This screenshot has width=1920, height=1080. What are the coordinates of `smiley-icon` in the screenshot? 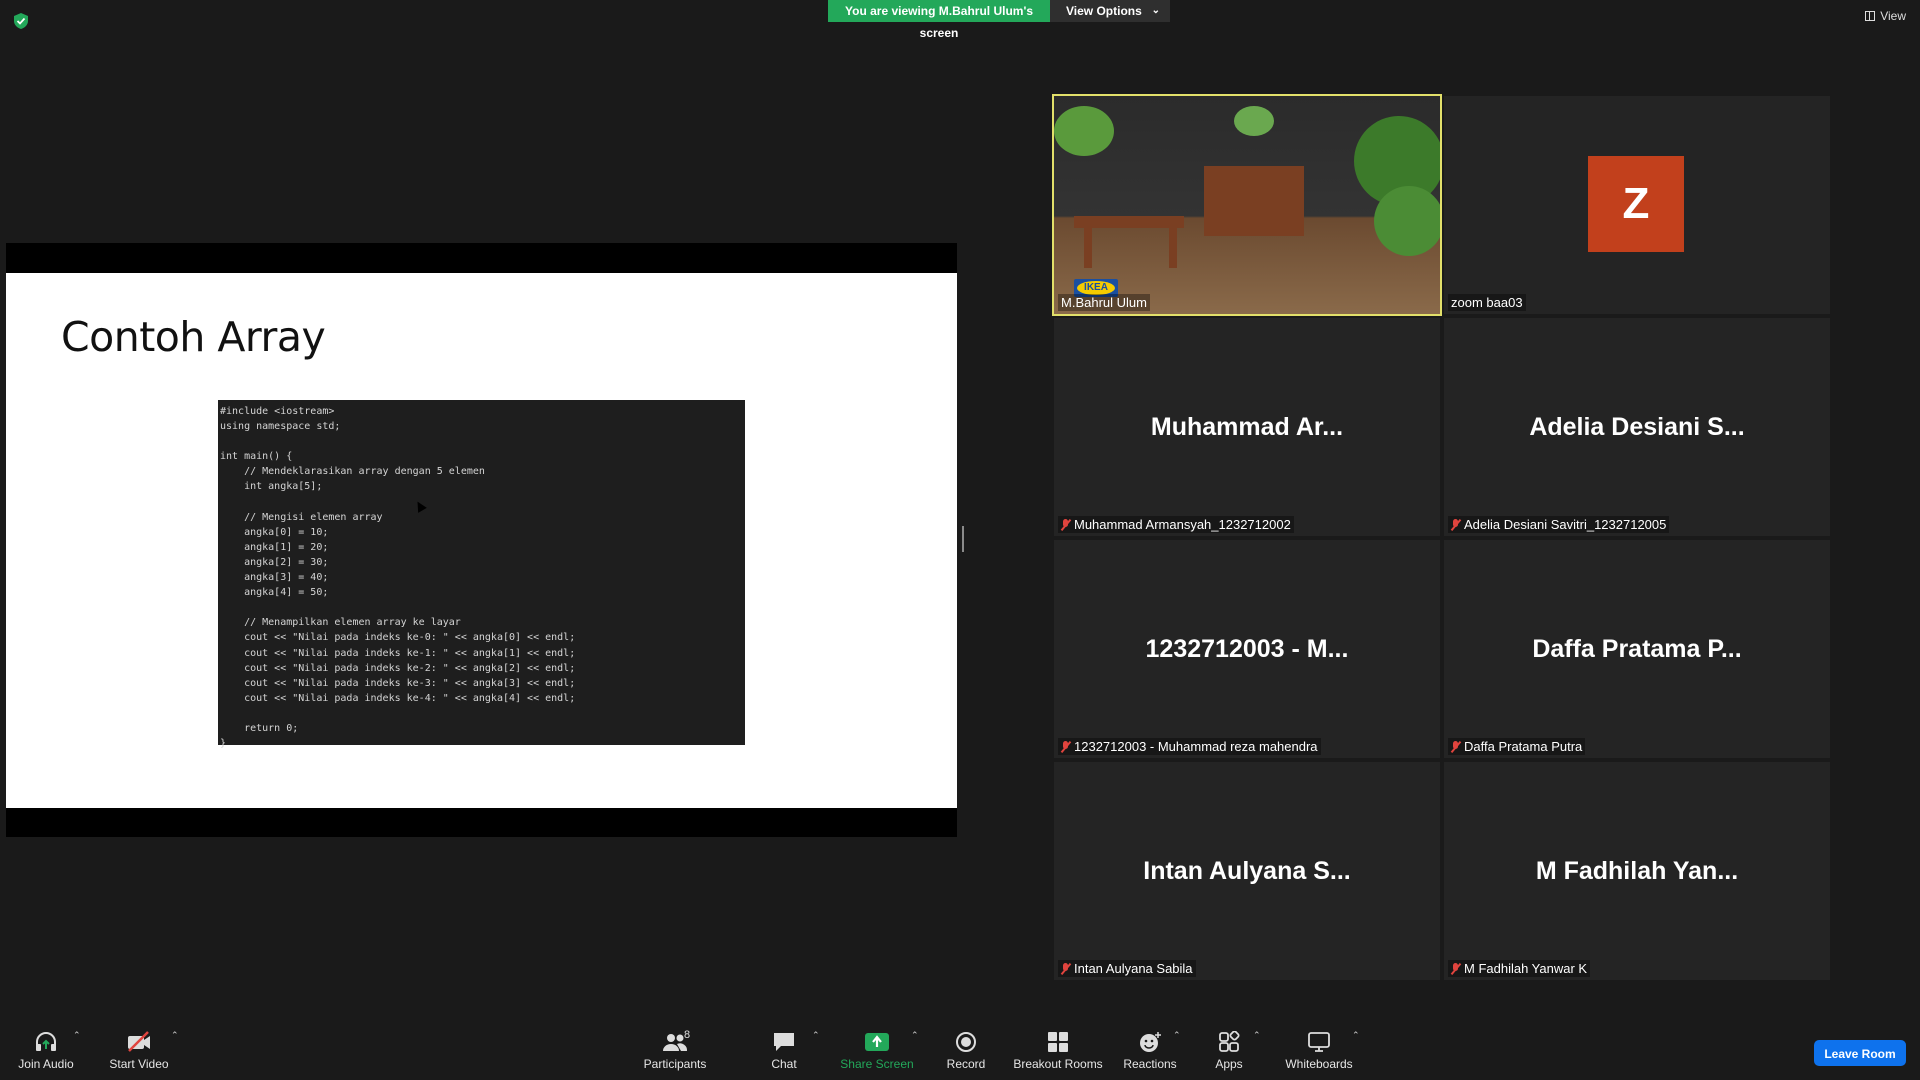 It's located at (1150, 1042).